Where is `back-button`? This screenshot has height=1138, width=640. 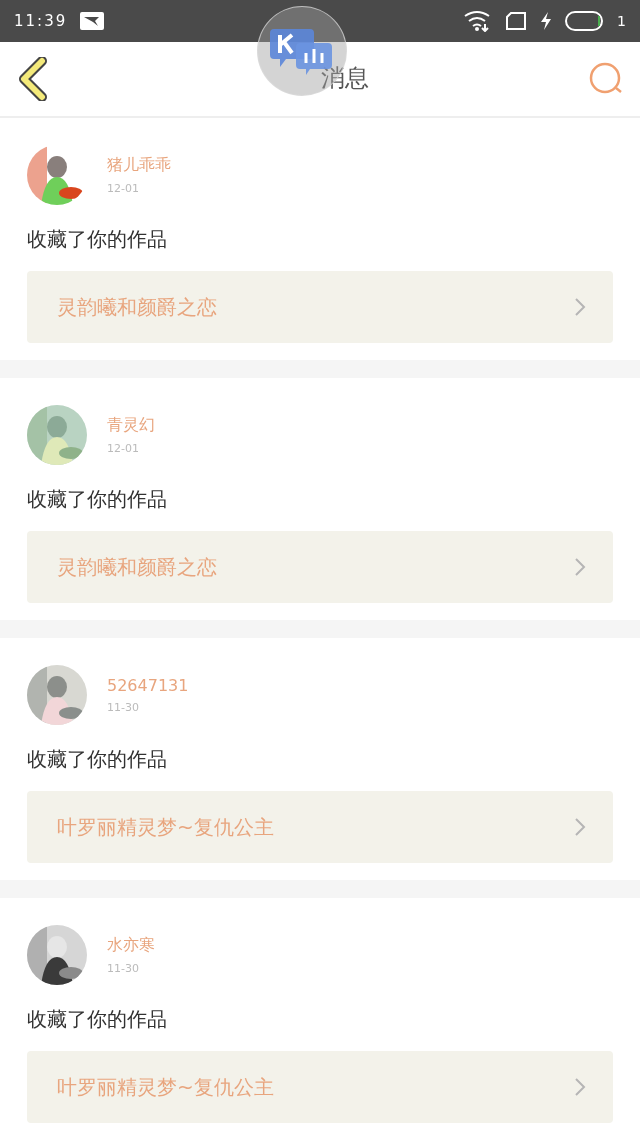
back-button is located at coordinates (33, 79).